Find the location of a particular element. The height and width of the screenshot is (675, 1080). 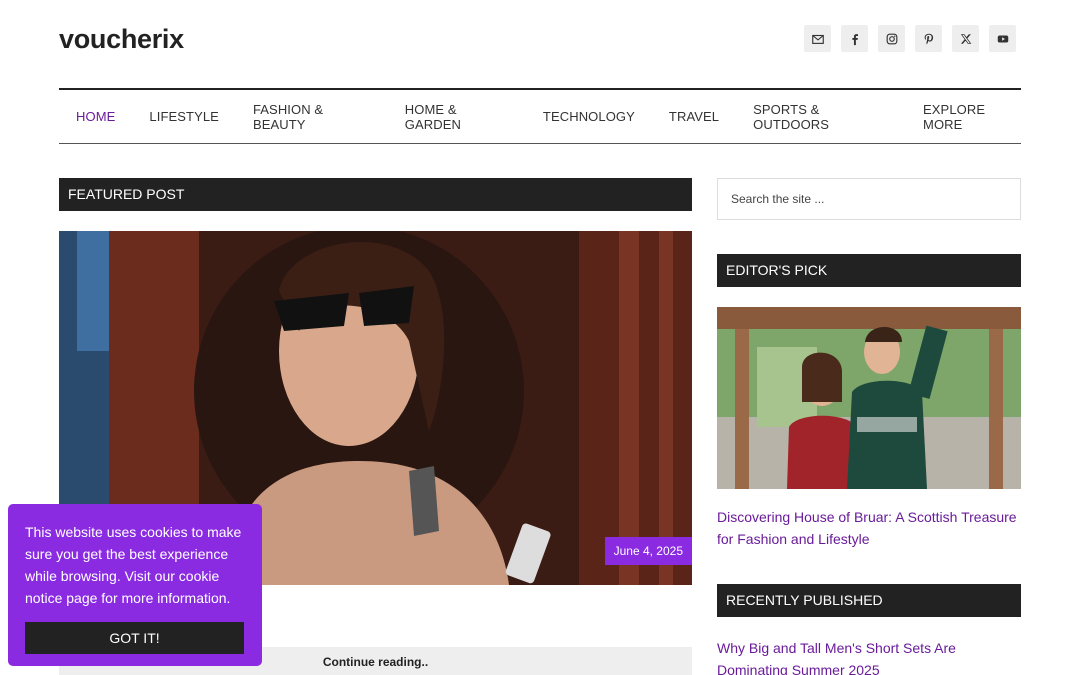

nav-item-lifestyle: LIFESTYLE is located at coordinates (184, 116).